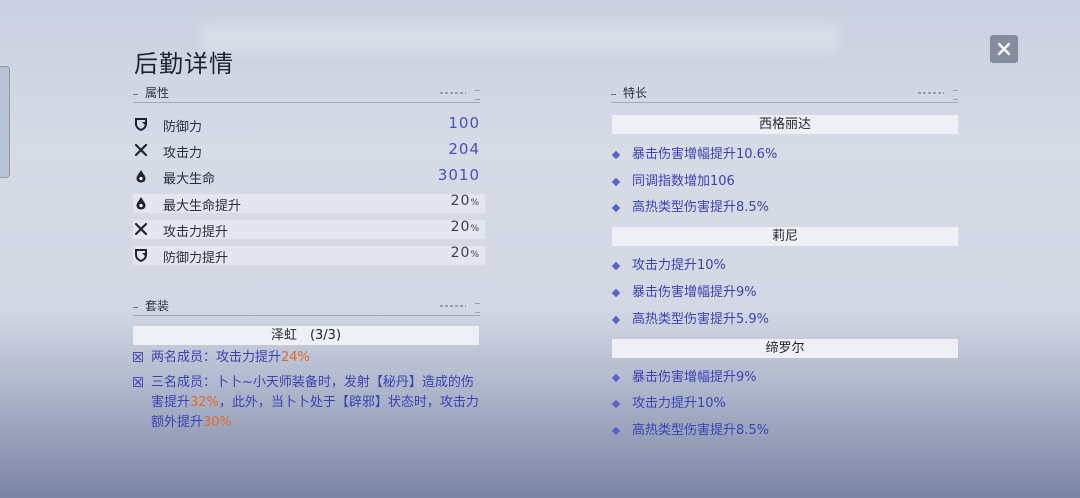 The image size is (1080, 498). I want to click on section-header-set: 套装, so click(306, 307).